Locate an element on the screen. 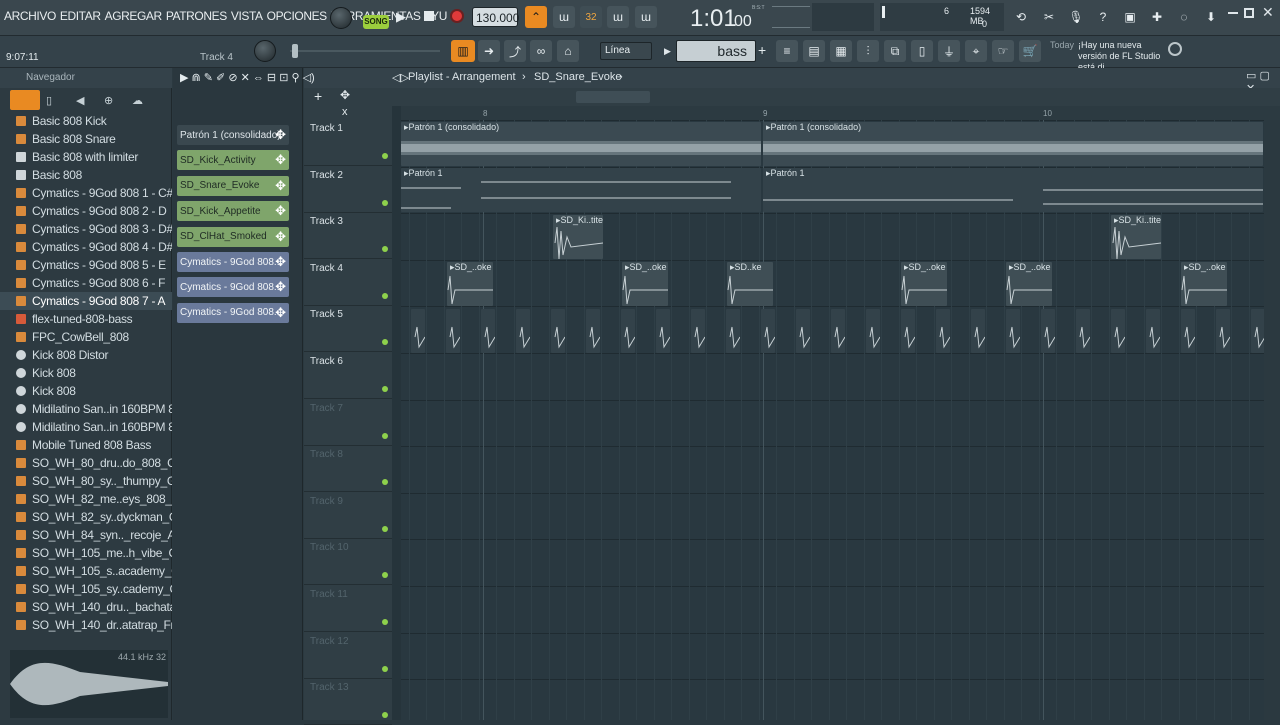  track-header: Track 3 is located at coordinates (348, 236).